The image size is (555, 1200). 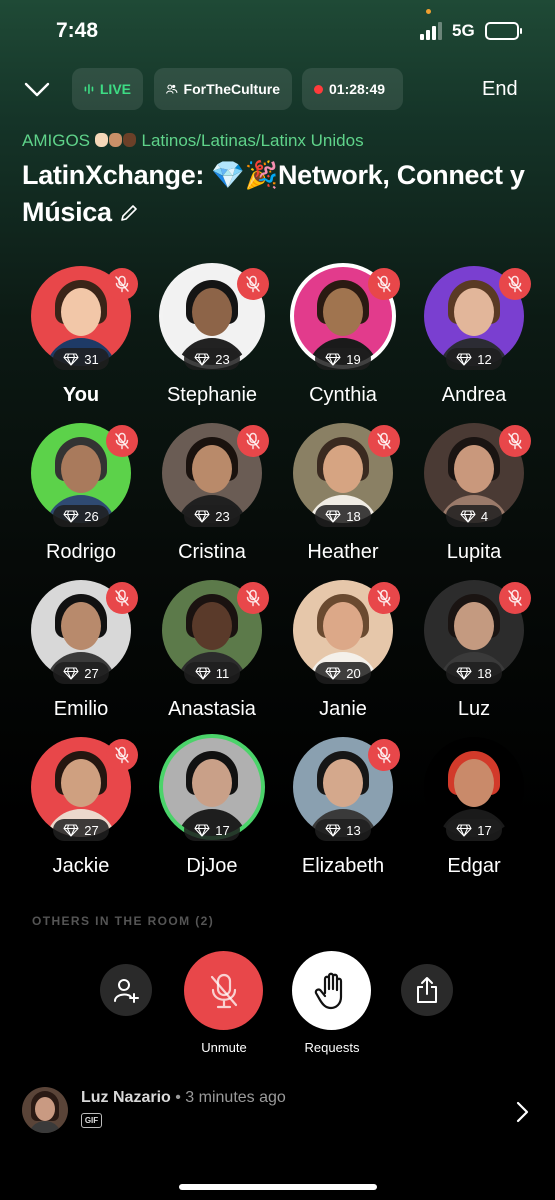 What do you see at coordinates (172, 89) in the screenshot?
I see `people-icon` at bounding box center [172, 89].